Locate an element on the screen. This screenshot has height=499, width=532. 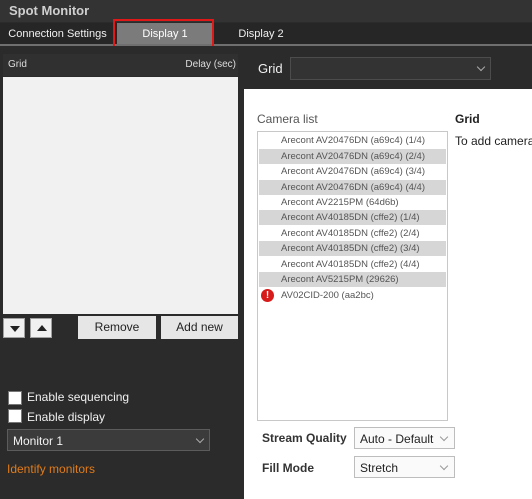
add-new-button: Add new is located at coordinates (199, 327).